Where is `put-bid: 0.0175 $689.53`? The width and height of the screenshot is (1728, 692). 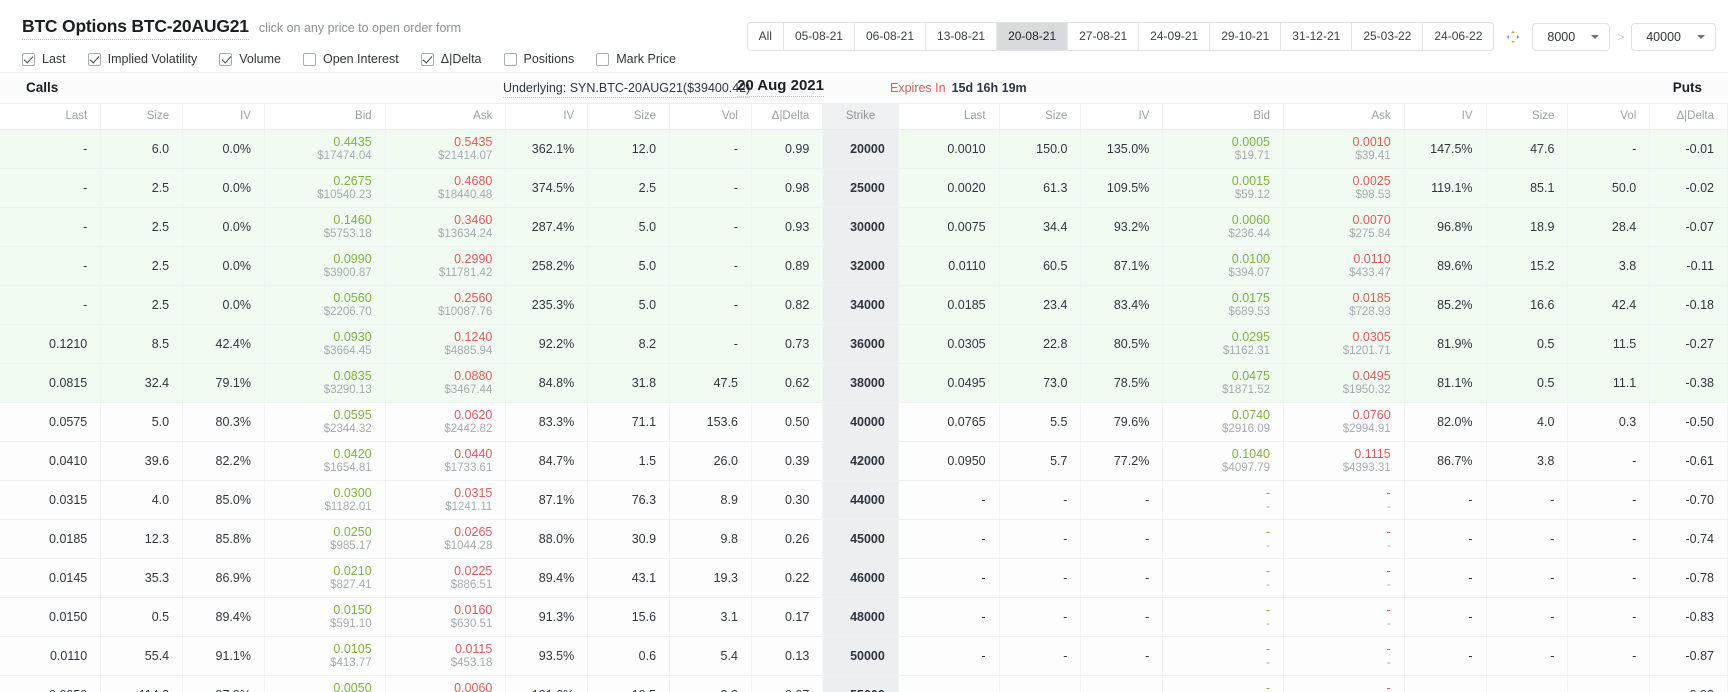
put-bid: 0.0175 $689.53 is located at coordinates (1223, 305).